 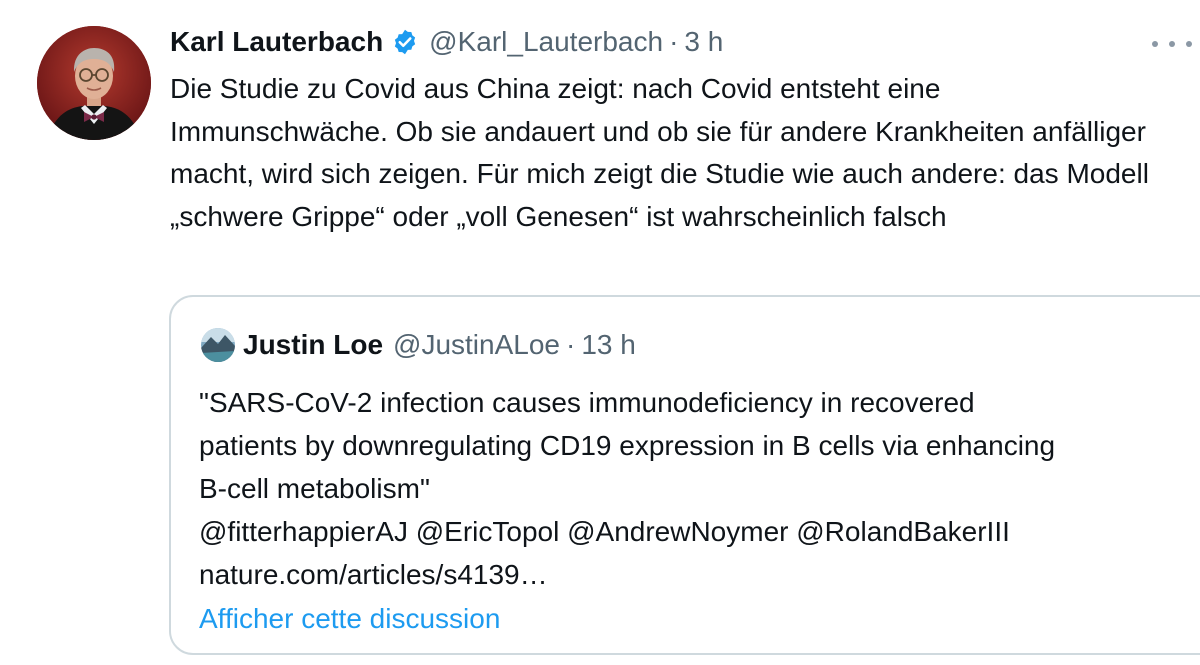 I want to click on more-options-icon, so click(x=1172, y=44).